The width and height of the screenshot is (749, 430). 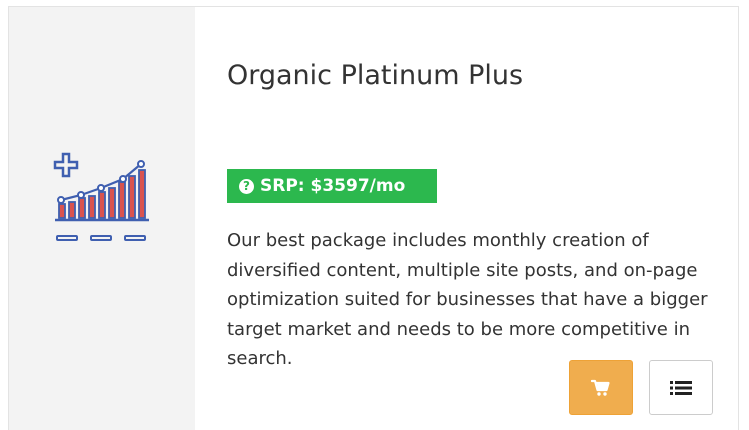 I want to click on details-button, so click(x=681, y=387).